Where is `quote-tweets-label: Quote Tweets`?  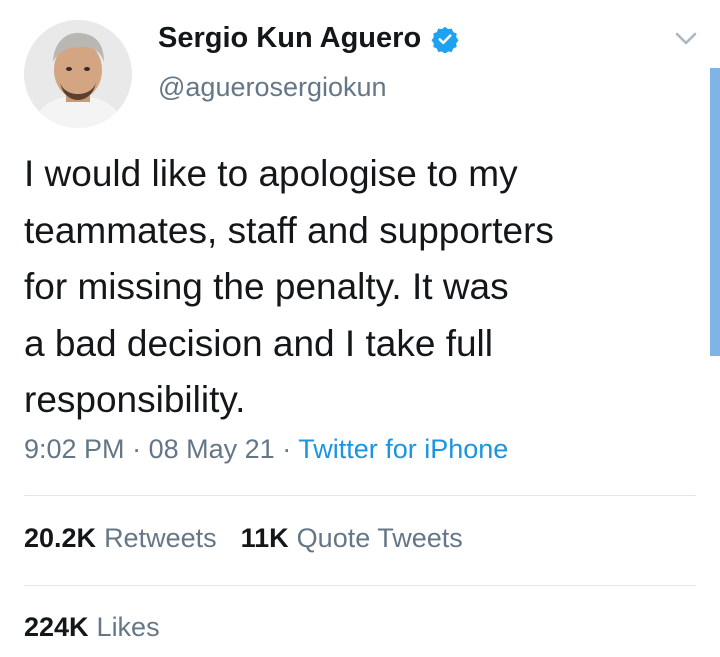
quote-tweets-label: Quote Tweets is located at coordinates (379, 538).